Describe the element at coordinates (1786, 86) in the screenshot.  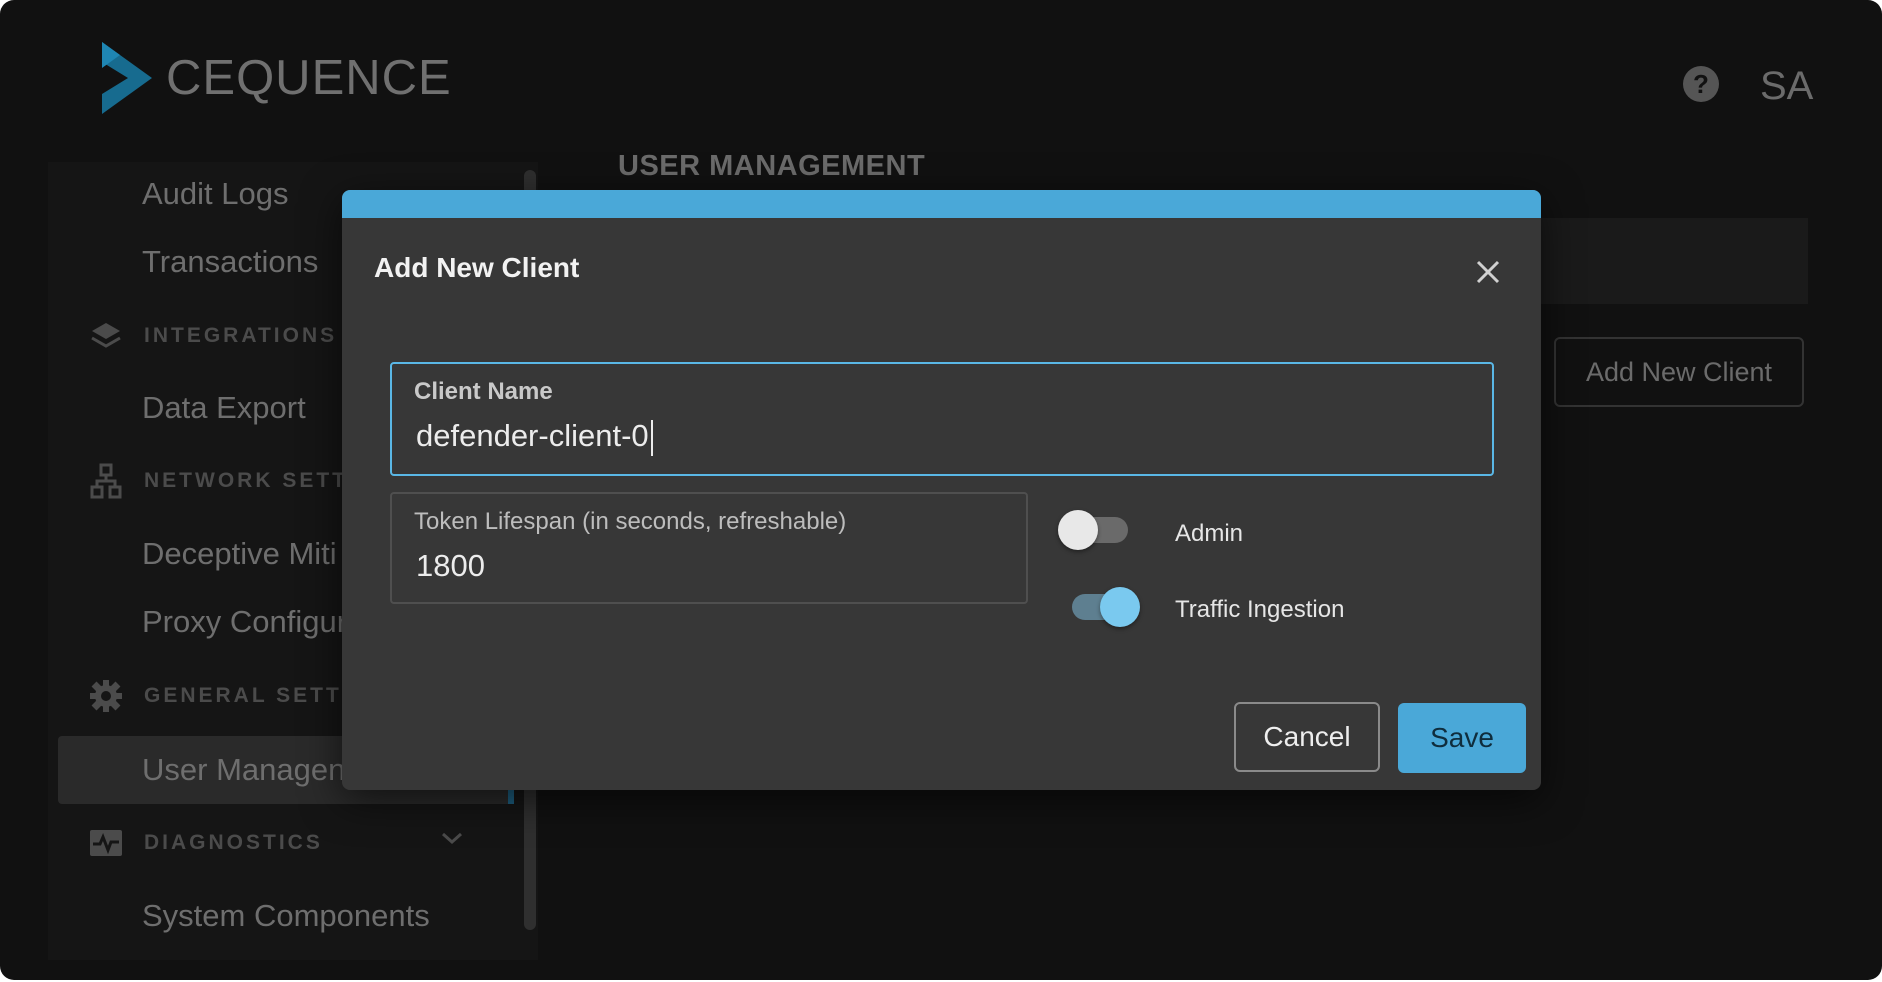
I see `user-avatar: SA` at that location.